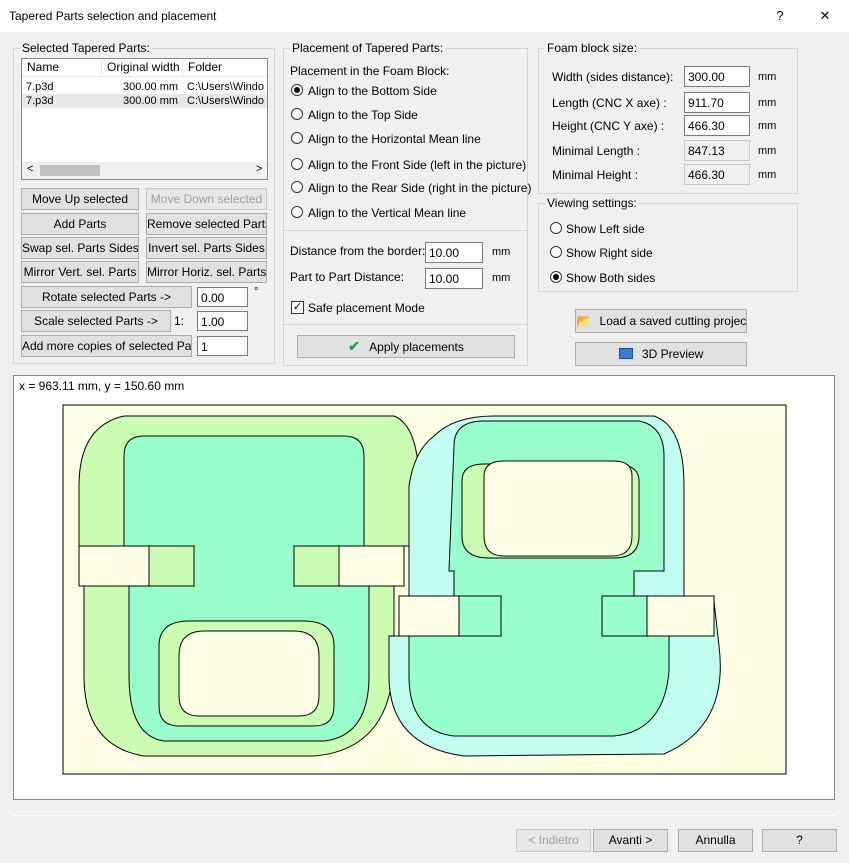 This screenshot has width=849, height=863. Describe the element at coordinates (370, 71) in the screenshot. I see `placement-subtitle: Placement in the Foam Block:` at that location.